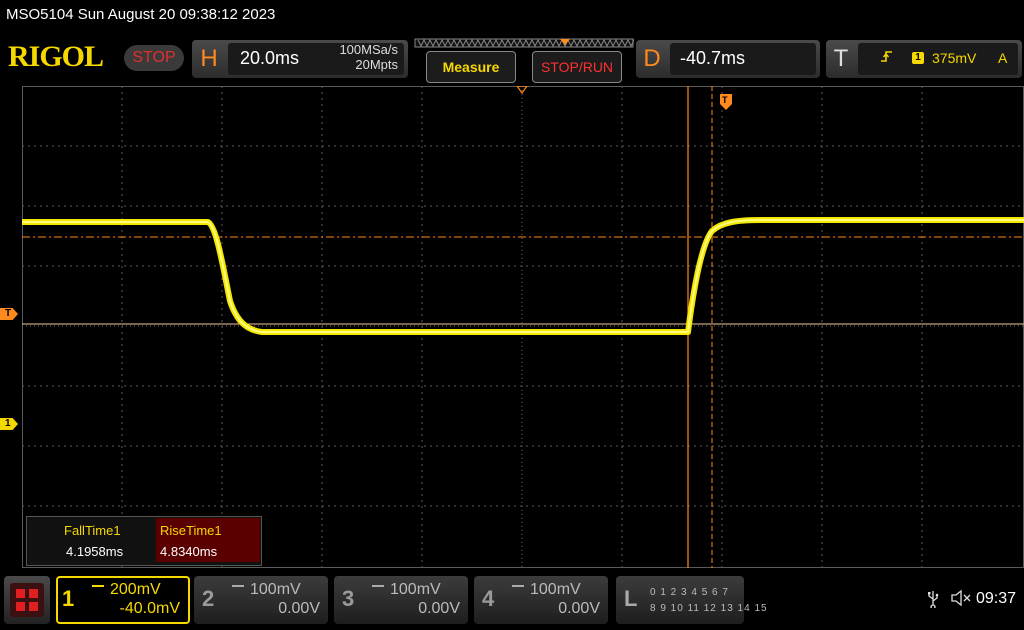 This screenshot has width=1024, height=630. What do you see at coordinates (918, 58) in the screenshot?
I see `trigger-source-badge: 1` at bounding box center [918, 58].